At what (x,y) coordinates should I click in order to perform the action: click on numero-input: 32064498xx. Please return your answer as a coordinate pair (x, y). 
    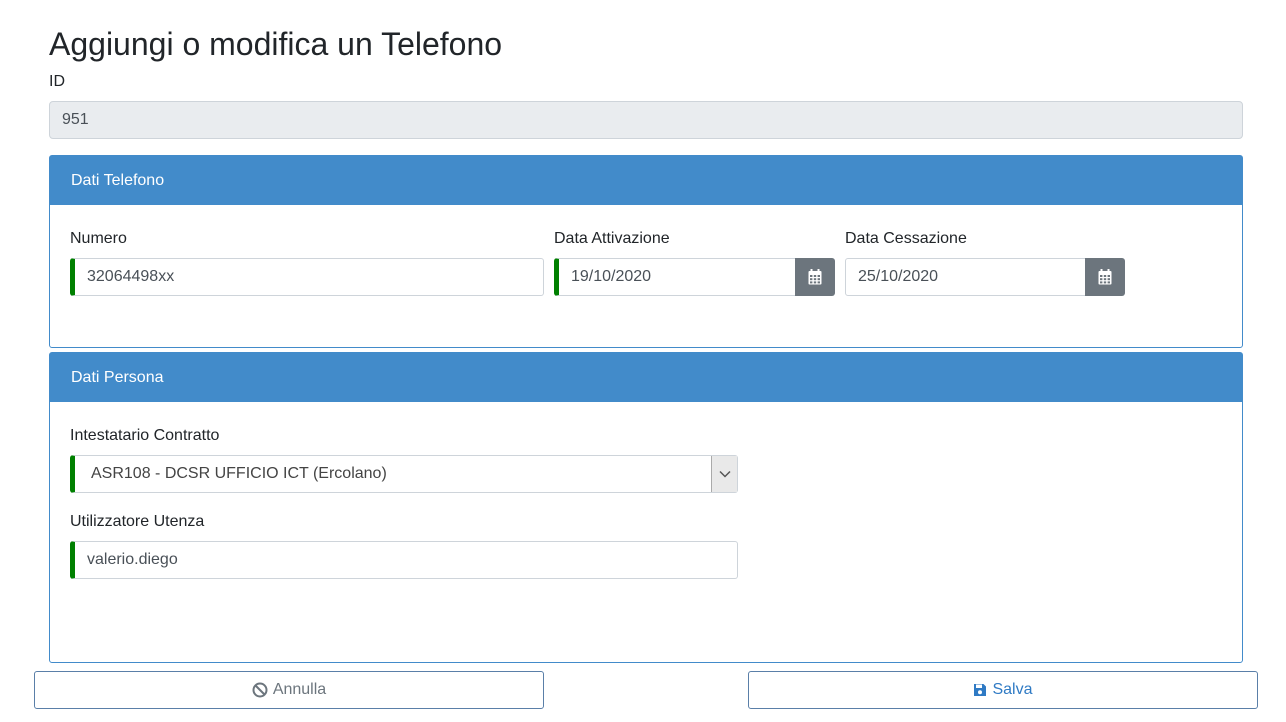
    Looking at the image, I should click on (307, 277).